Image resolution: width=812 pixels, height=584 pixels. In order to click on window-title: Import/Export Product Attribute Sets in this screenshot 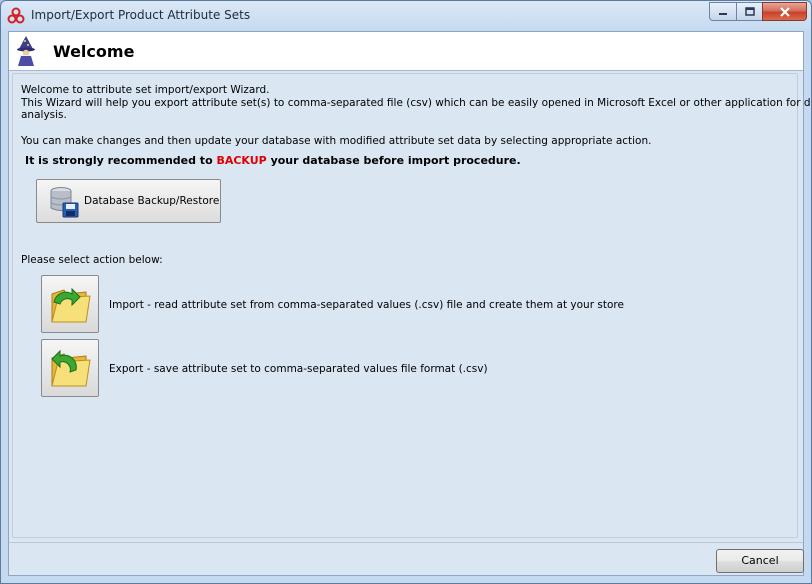, I will do `click(141, 15)`.